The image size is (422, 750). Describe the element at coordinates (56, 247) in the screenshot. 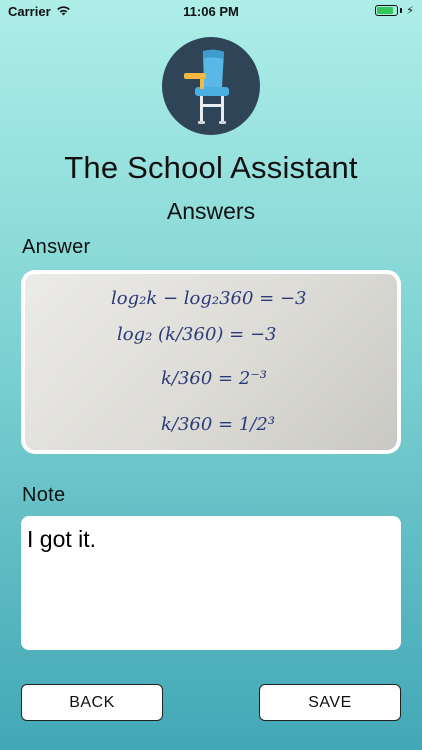

I see `answer-label: Answer` at that location.